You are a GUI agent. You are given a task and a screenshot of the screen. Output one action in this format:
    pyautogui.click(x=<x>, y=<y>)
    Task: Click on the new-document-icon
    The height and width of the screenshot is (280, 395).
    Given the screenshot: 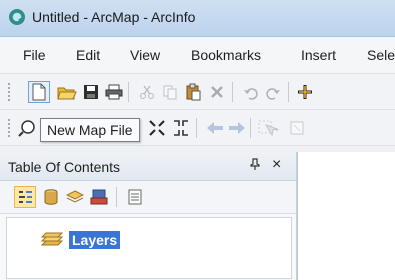 What is the action you would take?
    pyautogui.click(x=39, y=92)
    